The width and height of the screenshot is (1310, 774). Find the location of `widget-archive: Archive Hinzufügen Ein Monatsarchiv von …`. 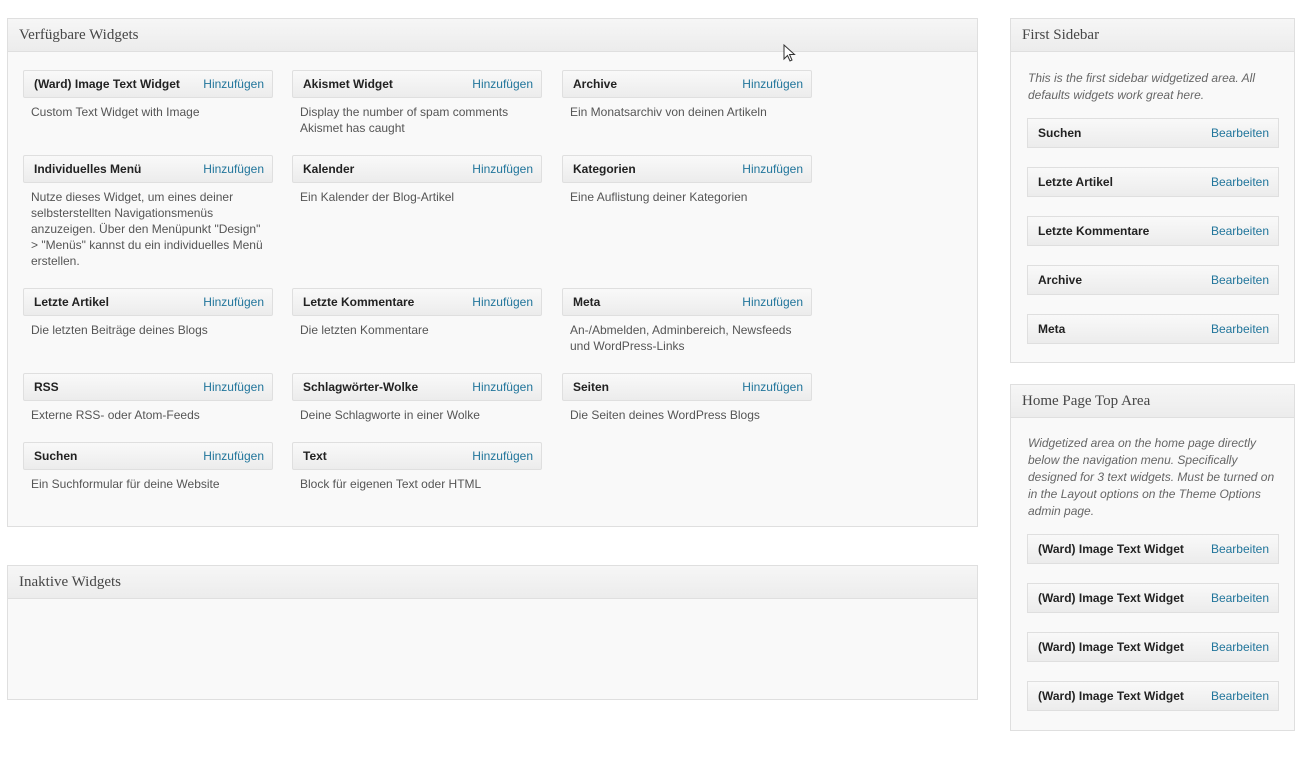

widget-archive: Archive Hinzufügen Ein Monatsarchiv von … is located at coordinates (687, 95).